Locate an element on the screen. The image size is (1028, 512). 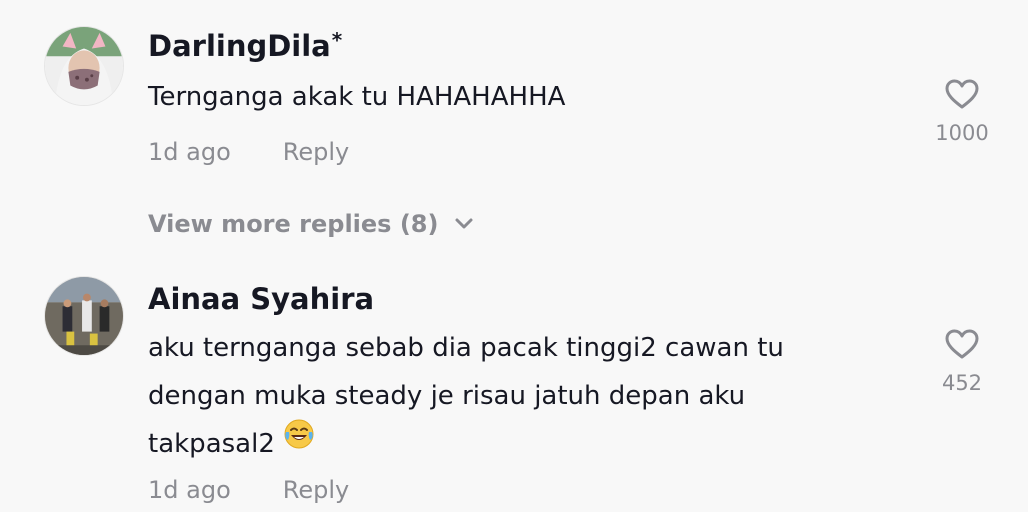
username-text: DarlingDila is located at coordinates (239, 46).